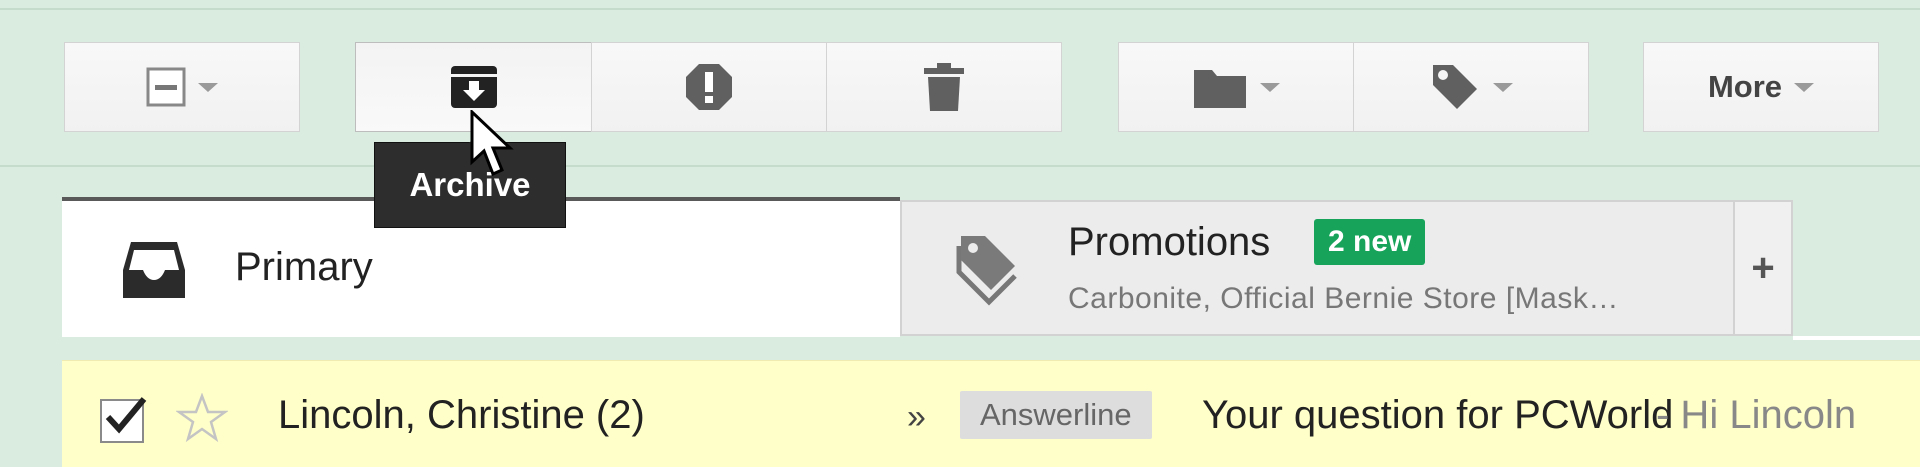 This screenshot has height=467, width=1920. I want to click on email-snippet: - Hi Lincoln, so click(1756, 415).